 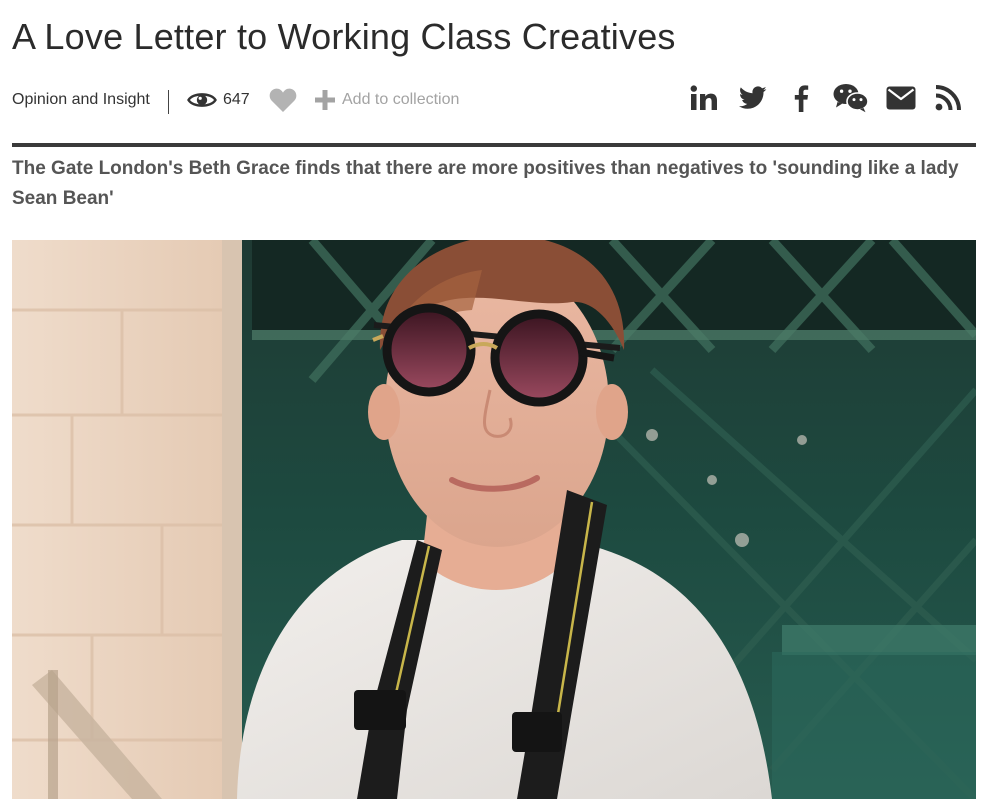 What do you see at coordinates (81, 100) in the screenshot?
I see `category-link: Opinion and Insight` at bounding box center [81, 100].